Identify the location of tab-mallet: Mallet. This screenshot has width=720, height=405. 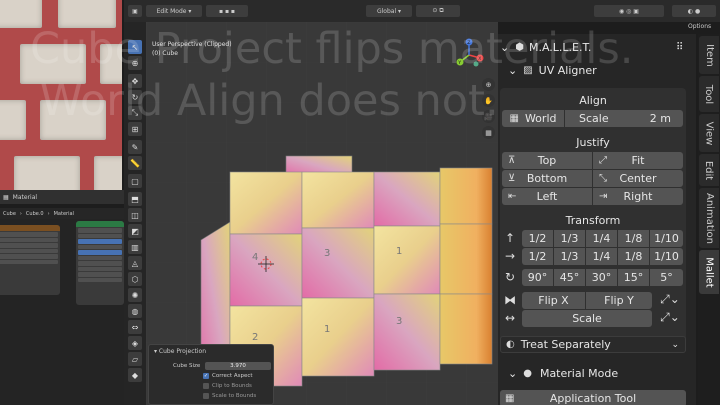
(709, 272).